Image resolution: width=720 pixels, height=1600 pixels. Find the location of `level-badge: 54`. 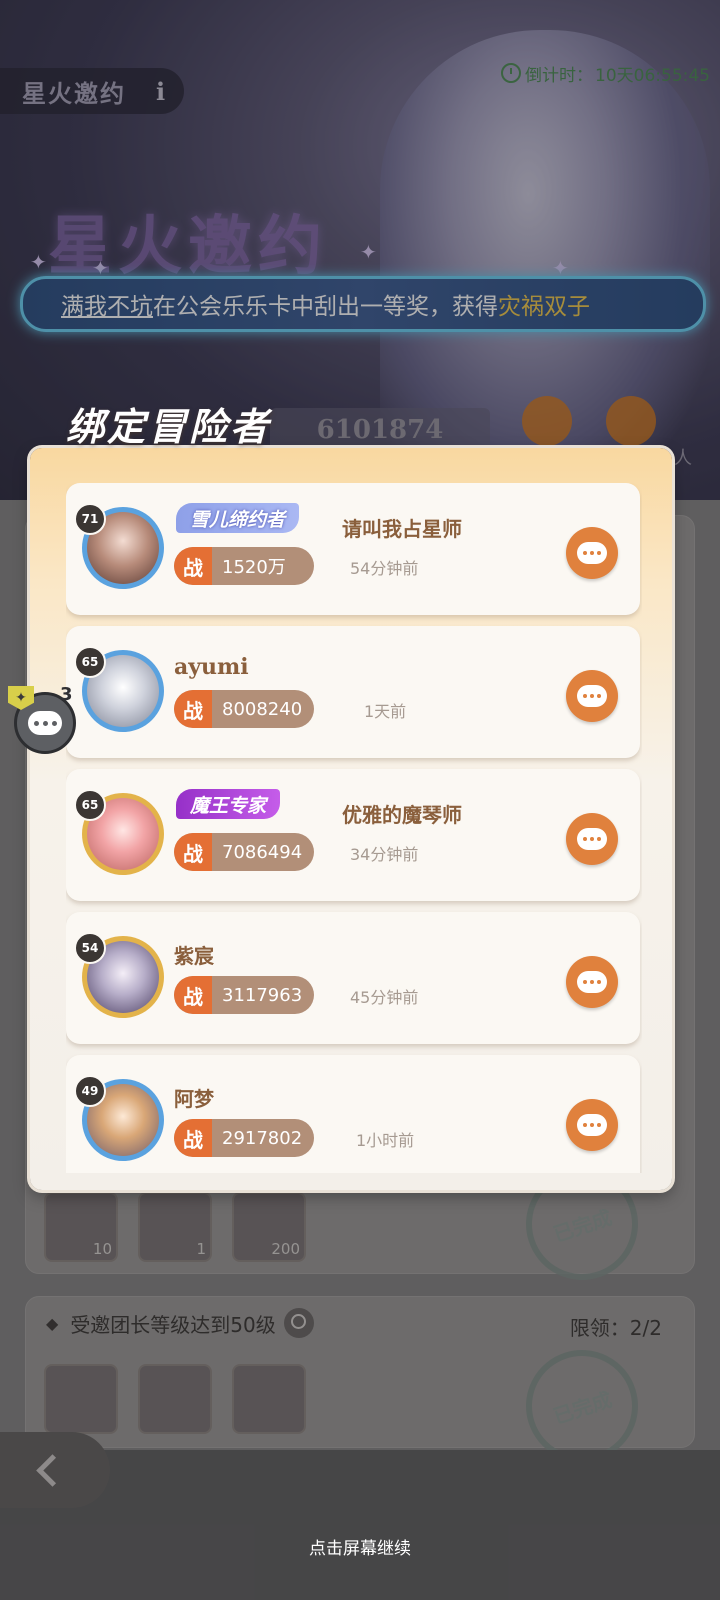

level-badge: 54 is located at coordinates (90, 948).